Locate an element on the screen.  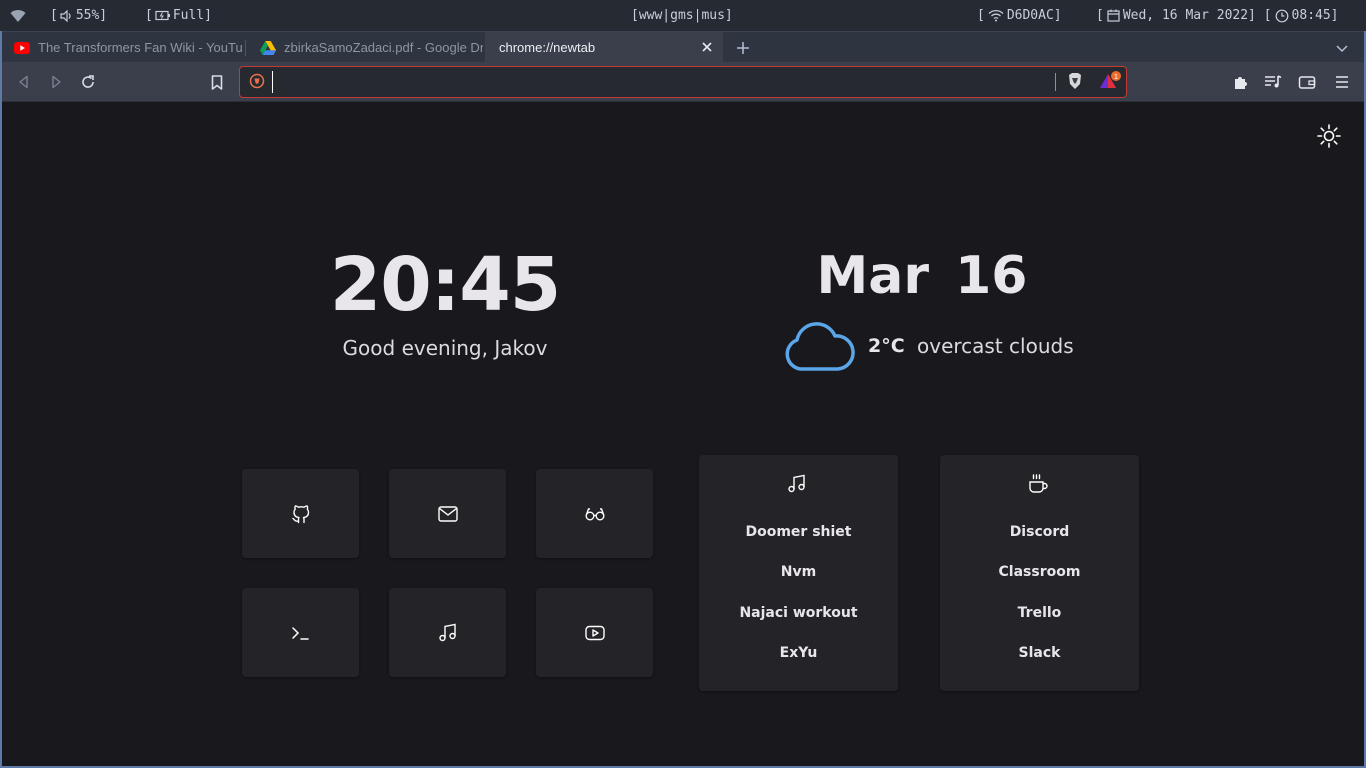
network-name: D6D0AC] is located at coordinates (1034, 15).